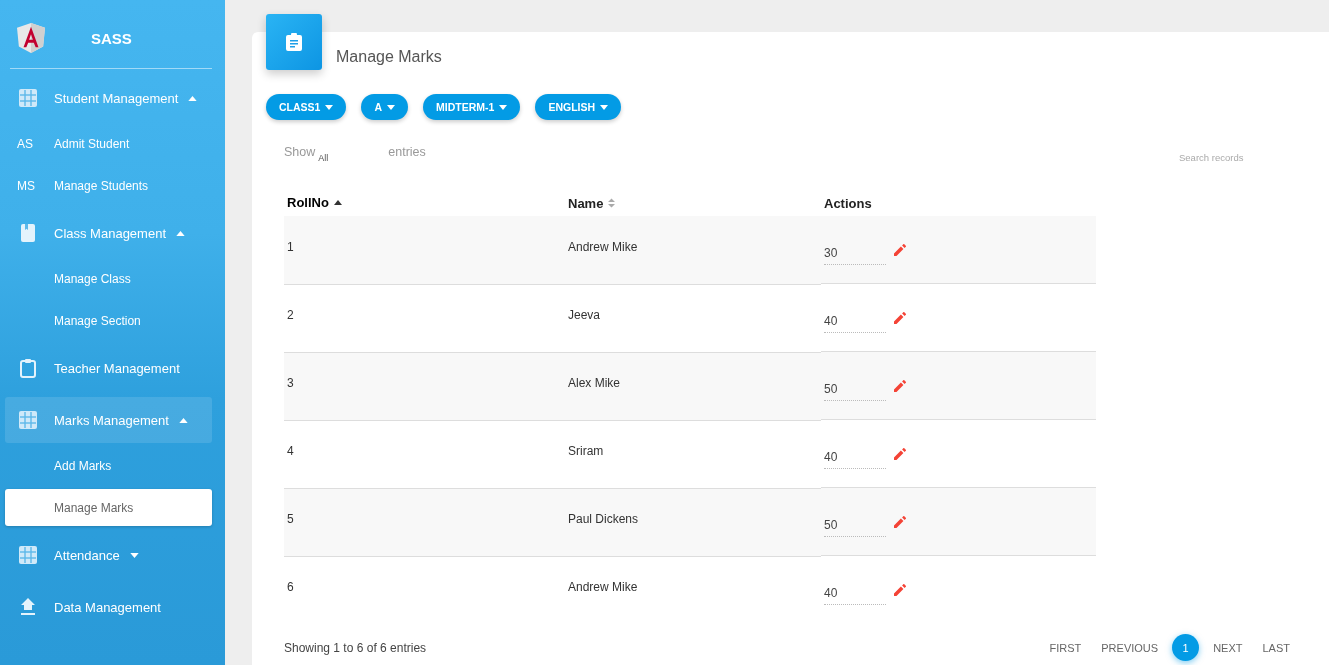  What do you see at coordinates (407, 152) in the screenshot?
I see `entries-label: entries` at bounding box center [407, 152].